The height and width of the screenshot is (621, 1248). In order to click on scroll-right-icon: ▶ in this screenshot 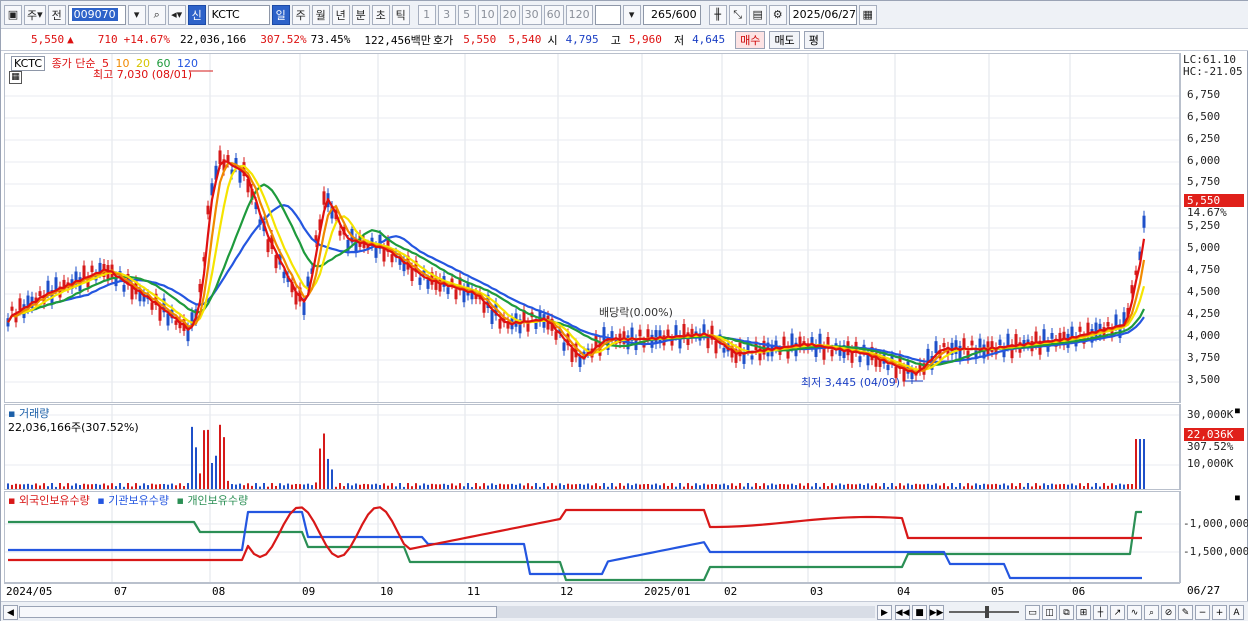, I will do `click(884, 612)`.